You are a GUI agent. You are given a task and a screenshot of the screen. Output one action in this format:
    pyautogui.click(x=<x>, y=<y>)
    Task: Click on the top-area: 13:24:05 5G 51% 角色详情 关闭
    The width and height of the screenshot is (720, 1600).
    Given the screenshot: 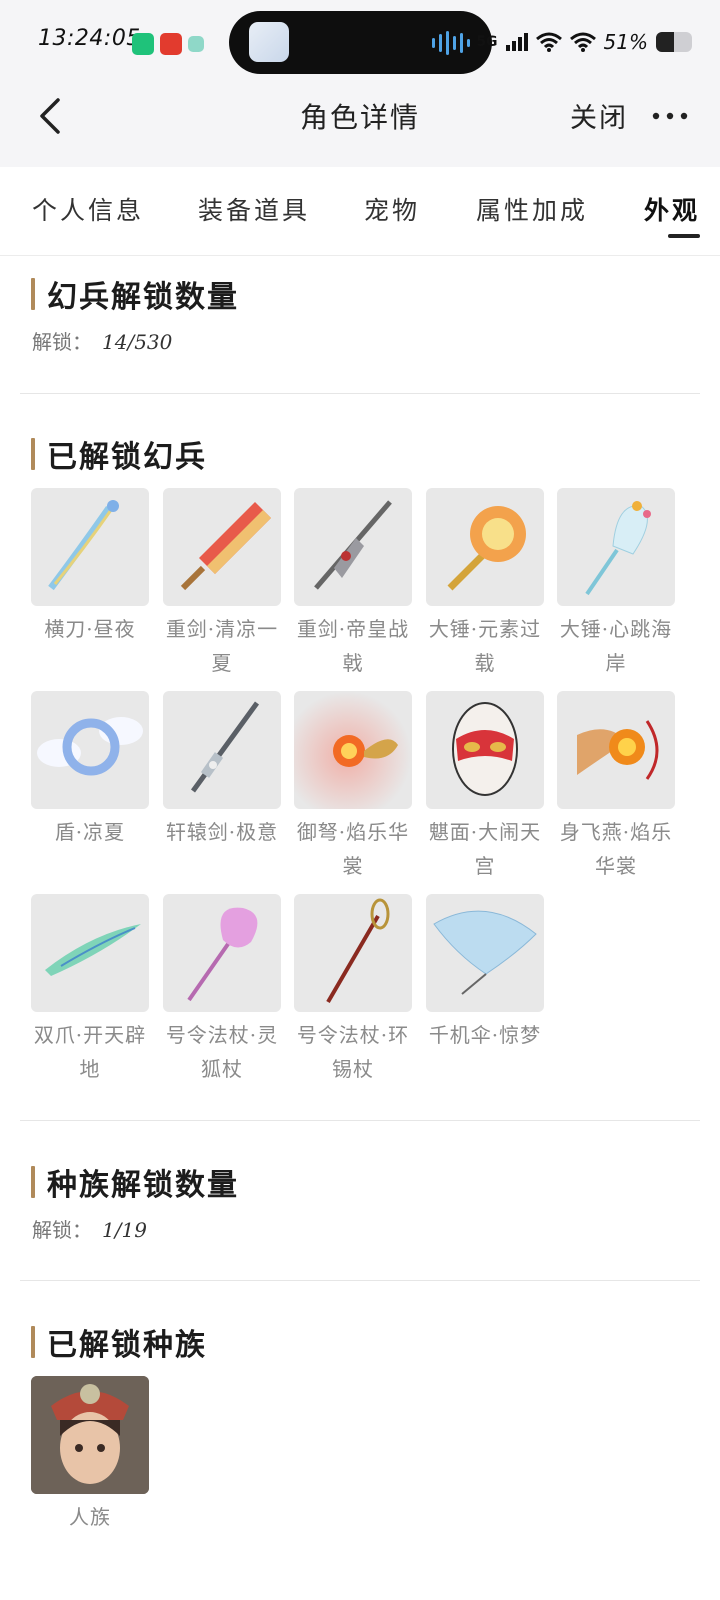 What is the action you would take?
    pyautogui.click(x=360, y=83)
    